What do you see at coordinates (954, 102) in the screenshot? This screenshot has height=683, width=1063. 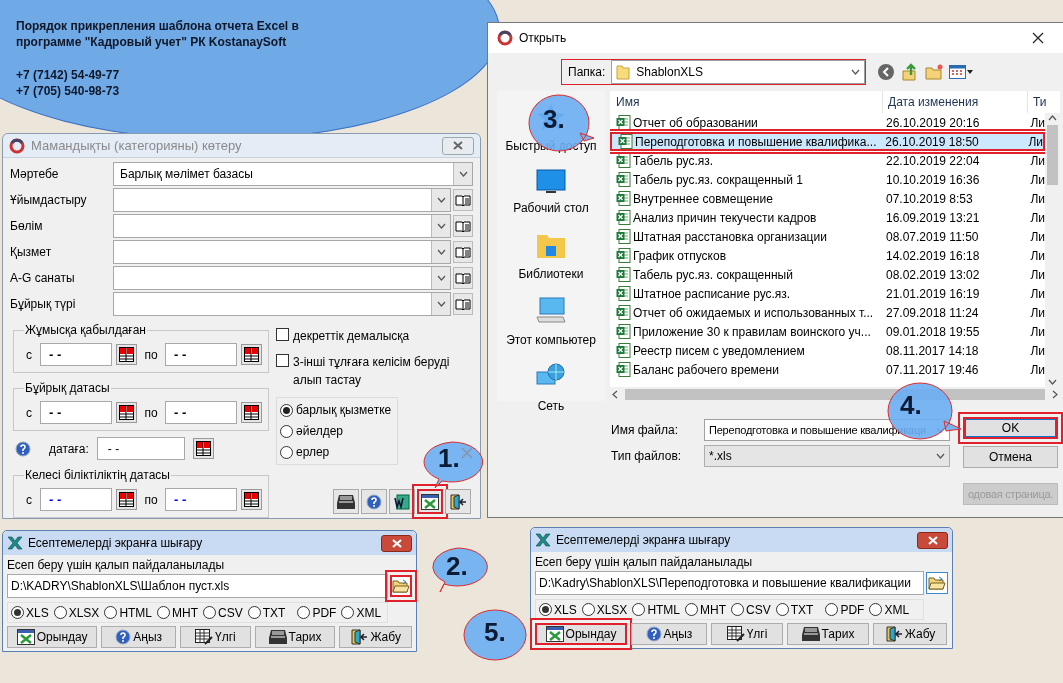 I see `column-header: Дата изменения` at bounding box center [954, 102].